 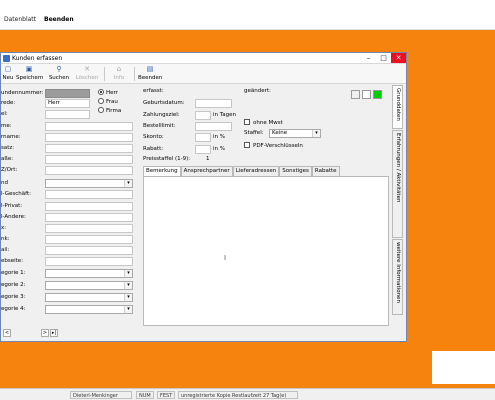 I want to click on category-3-select: ▾, so click(x=89, y=297).